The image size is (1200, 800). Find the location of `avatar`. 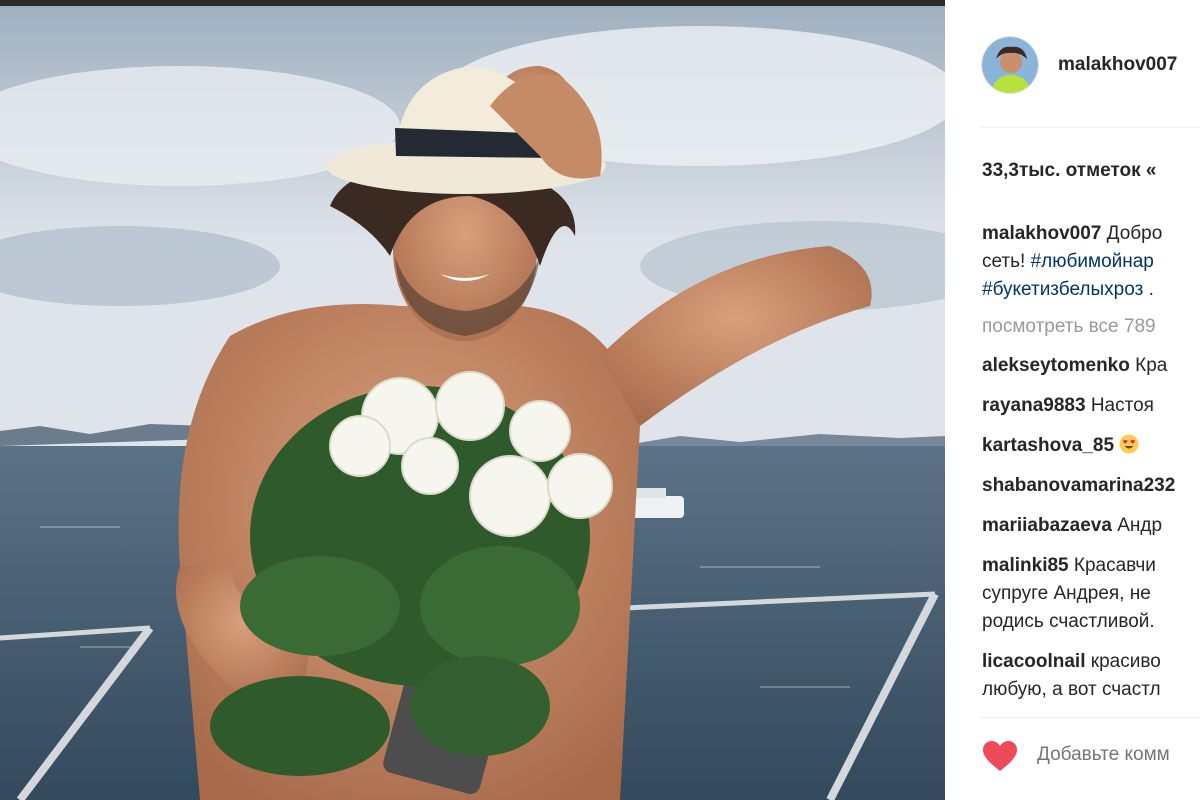

avatar is located at coordinates (1010, 65).